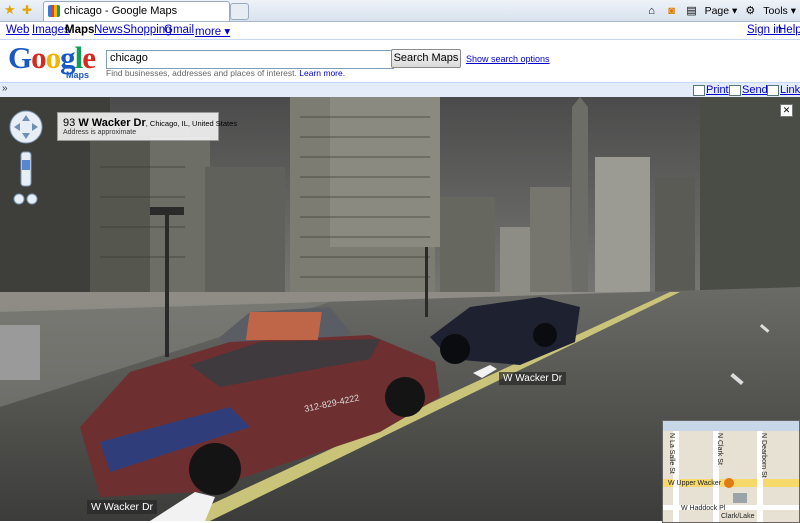 The image size is (800, 523). I want to click on print-link: Print, so click(717, 90).